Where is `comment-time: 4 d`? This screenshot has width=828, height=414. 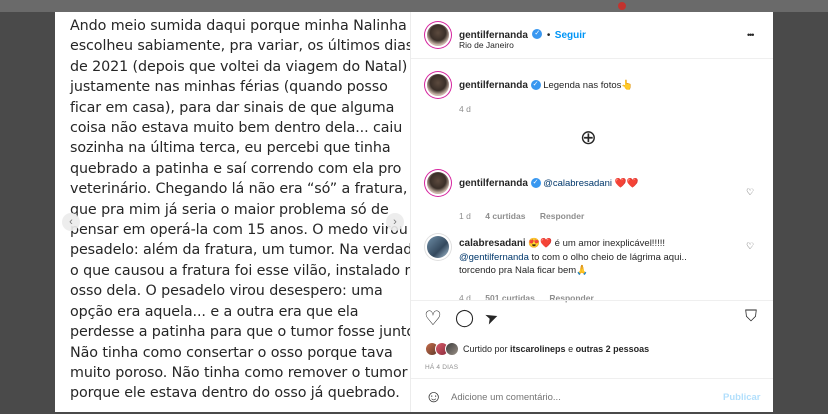
comment-time: 4 d is located at coordinates (465, 298).